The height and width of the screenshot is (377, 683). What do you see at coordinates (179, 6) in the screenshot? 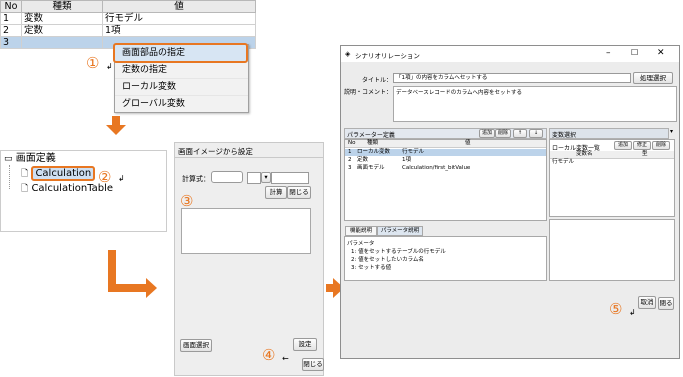
I see `column-header-value: 値` at bounding box center [179, 6].